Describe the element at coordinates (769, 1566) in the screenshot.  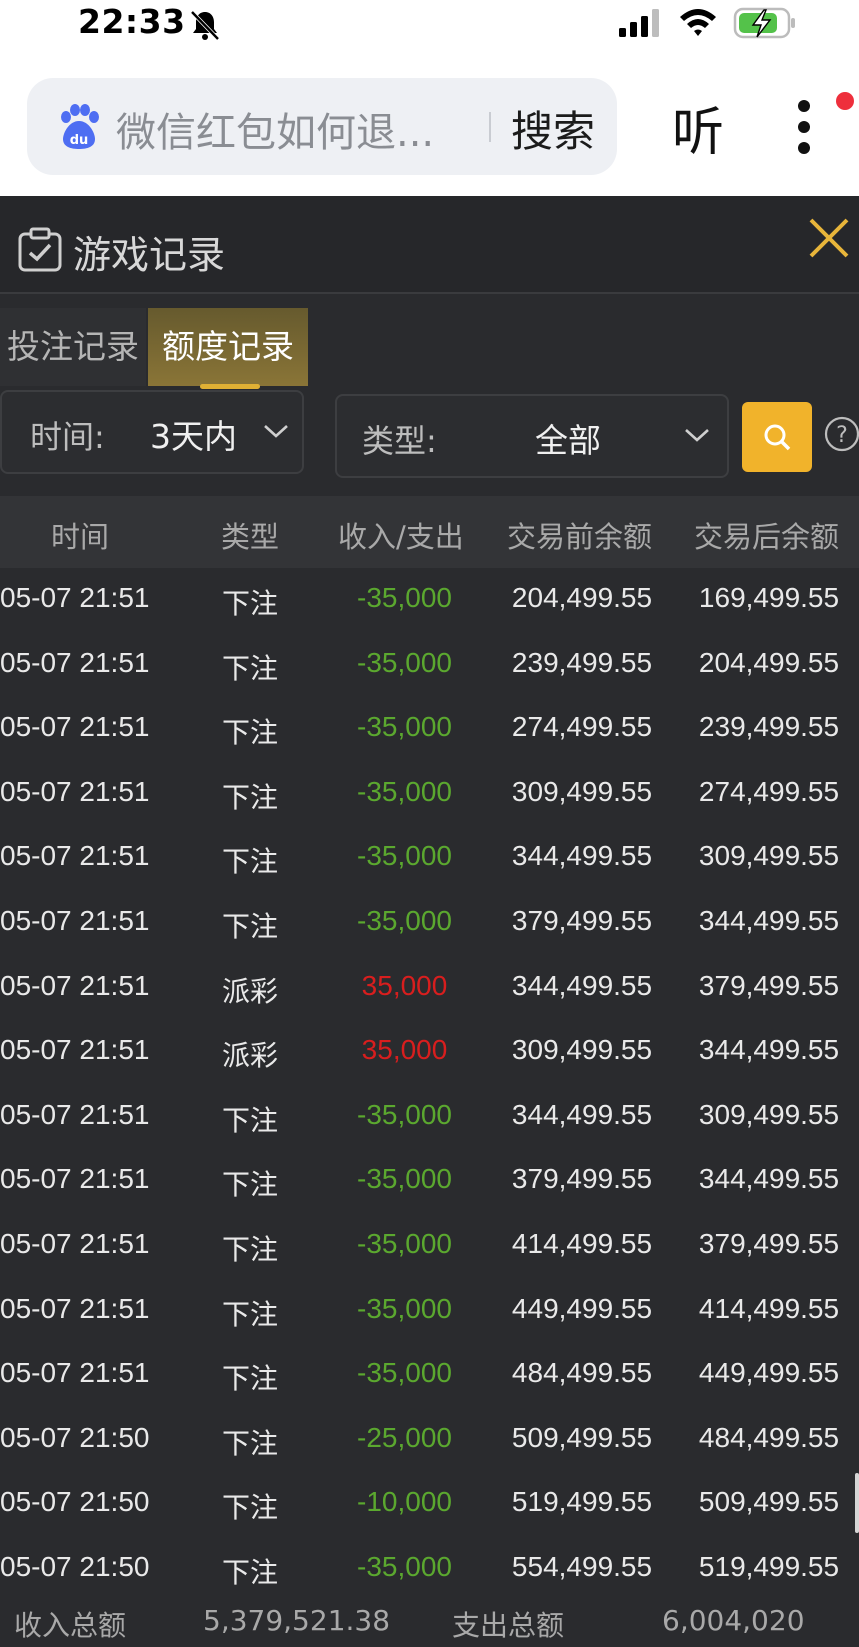
I see `cell-balance-after: 519,499.55` at that location.